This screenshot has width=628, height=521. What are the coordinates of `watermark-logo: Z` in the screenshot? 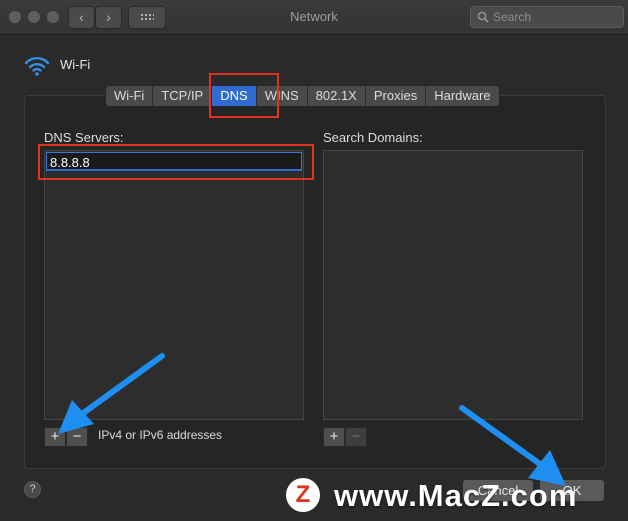 It's located at (303, 495).